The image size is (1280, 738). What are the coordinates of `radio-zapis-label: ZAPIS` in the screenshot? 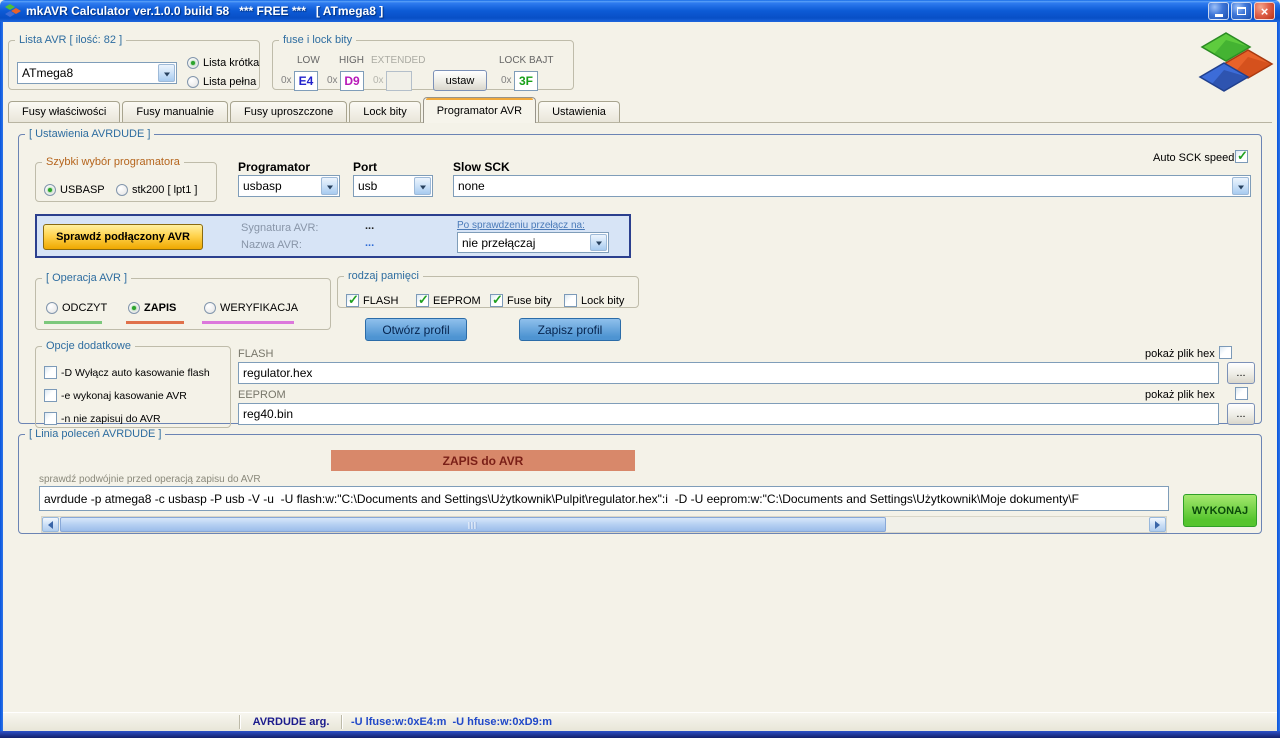 It's located at (160, 308).